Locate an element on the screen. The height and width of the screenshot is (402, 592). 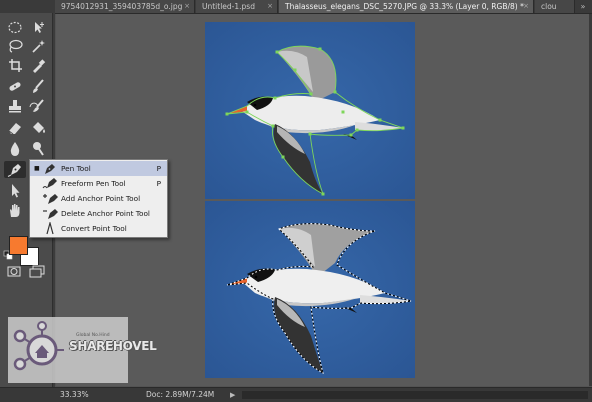
quick-mask-icon is located at coordinates (15, 271).